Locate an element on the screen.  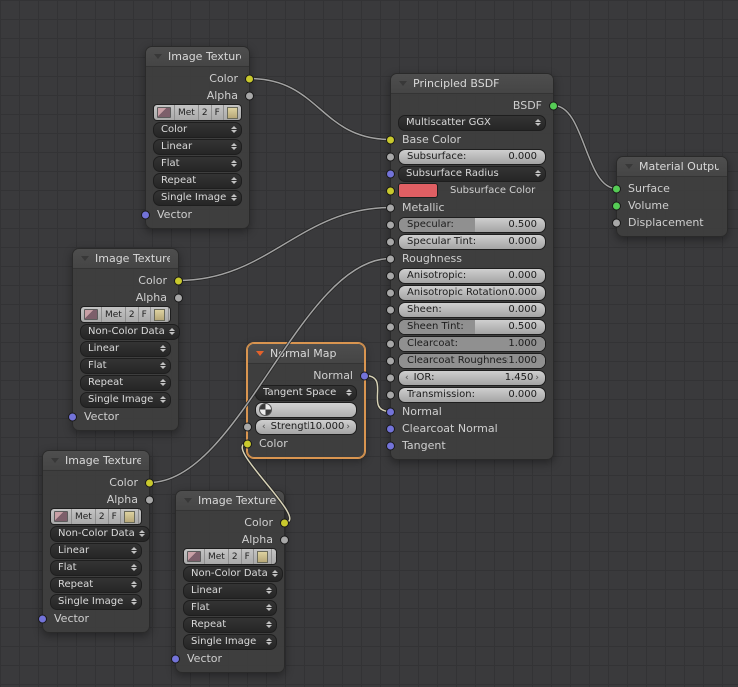
subsurface-radius-input-socket is located at coordinates (390, 173).